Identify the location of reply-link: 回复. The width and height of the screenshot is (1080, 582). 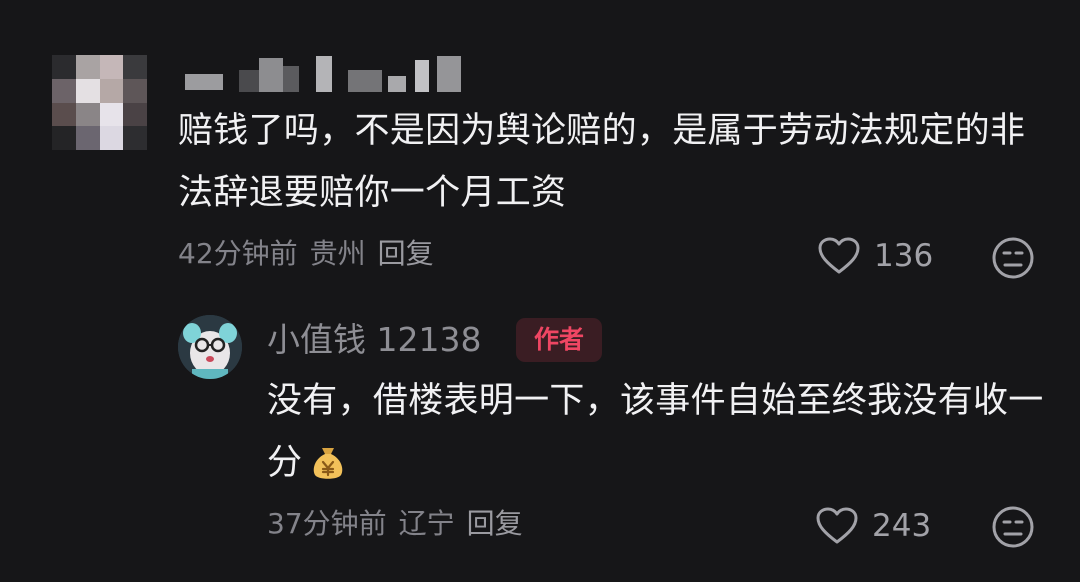
(495, 523).